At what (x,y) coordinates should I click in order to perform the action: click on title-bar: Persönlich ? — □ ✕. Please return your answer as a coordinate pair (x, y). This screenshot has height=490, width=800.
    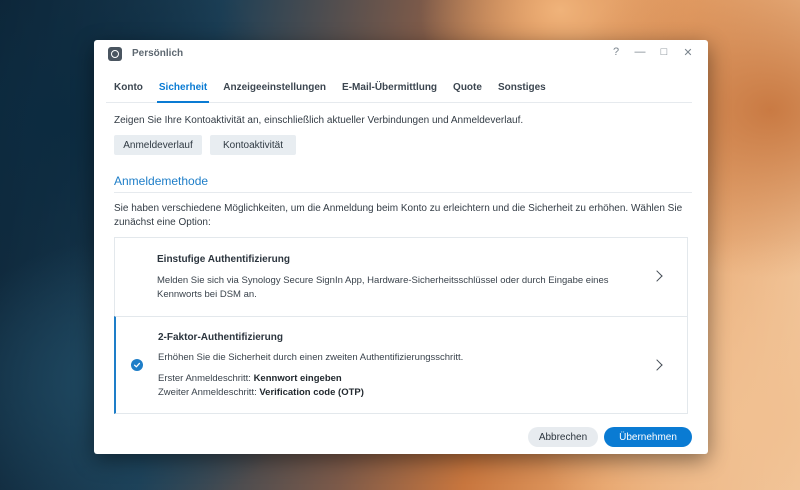
    Looking at the image, I should click on (401, 54).